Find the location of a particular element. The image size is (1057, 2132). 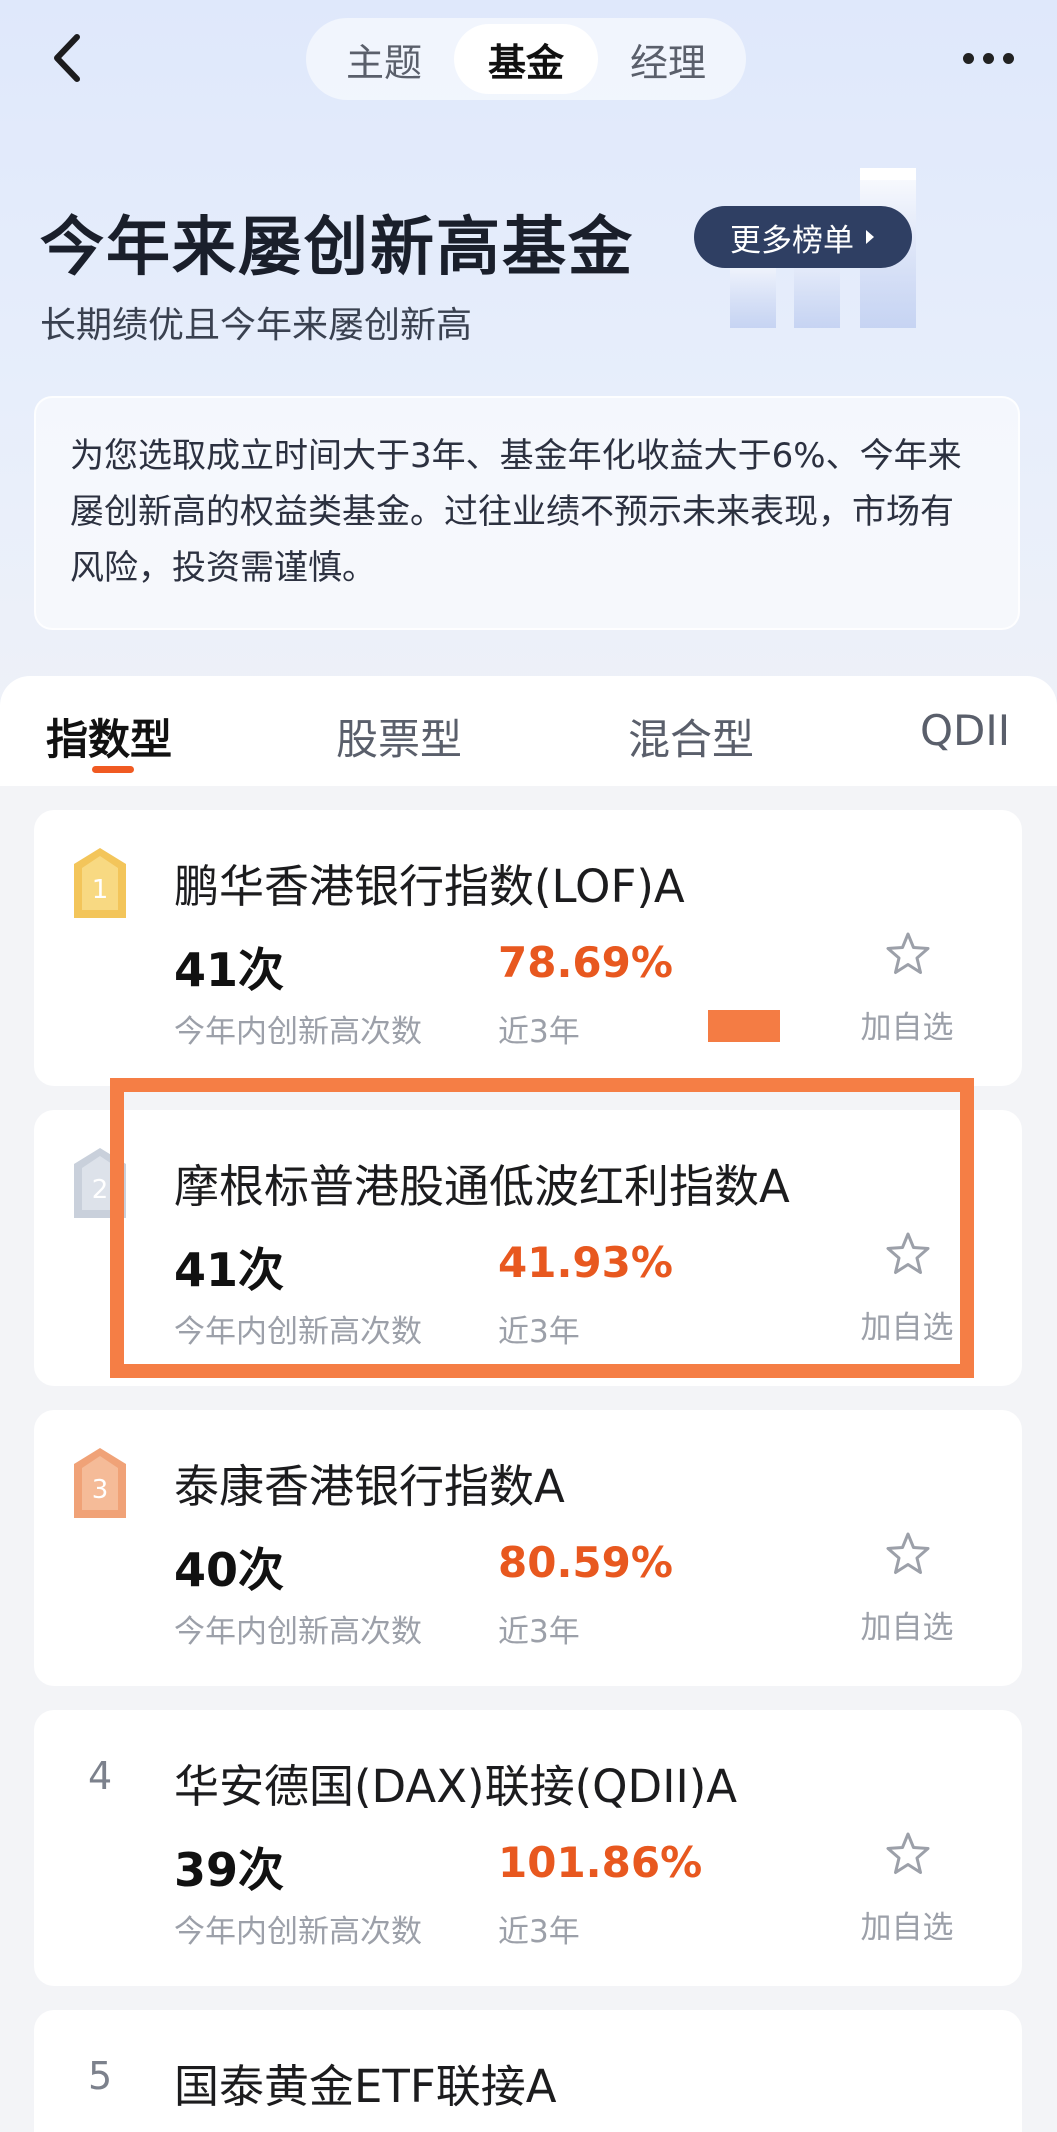

three-year-return: 78.69% is located at coordinates (585, 962).